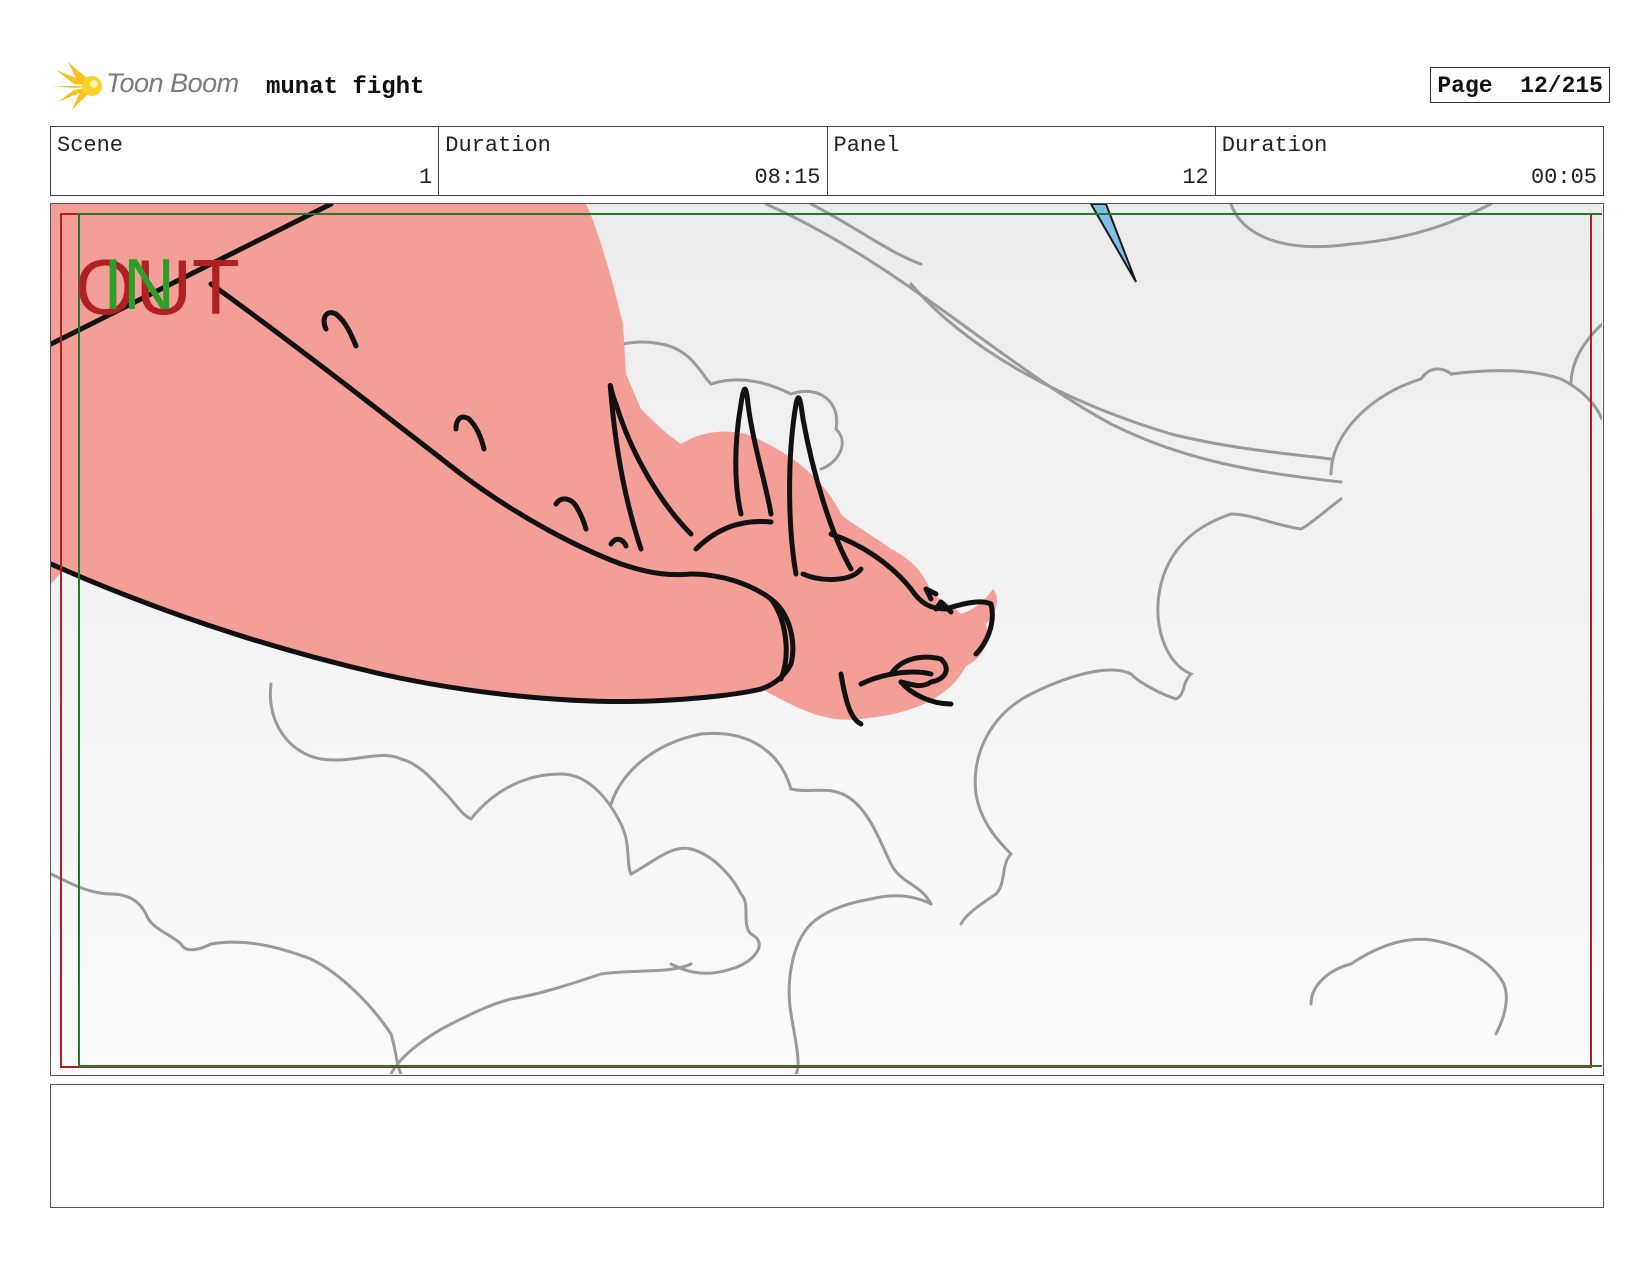 The image size is (1648, 1276). I want to click on page-label: Page, so click(1465, 86).